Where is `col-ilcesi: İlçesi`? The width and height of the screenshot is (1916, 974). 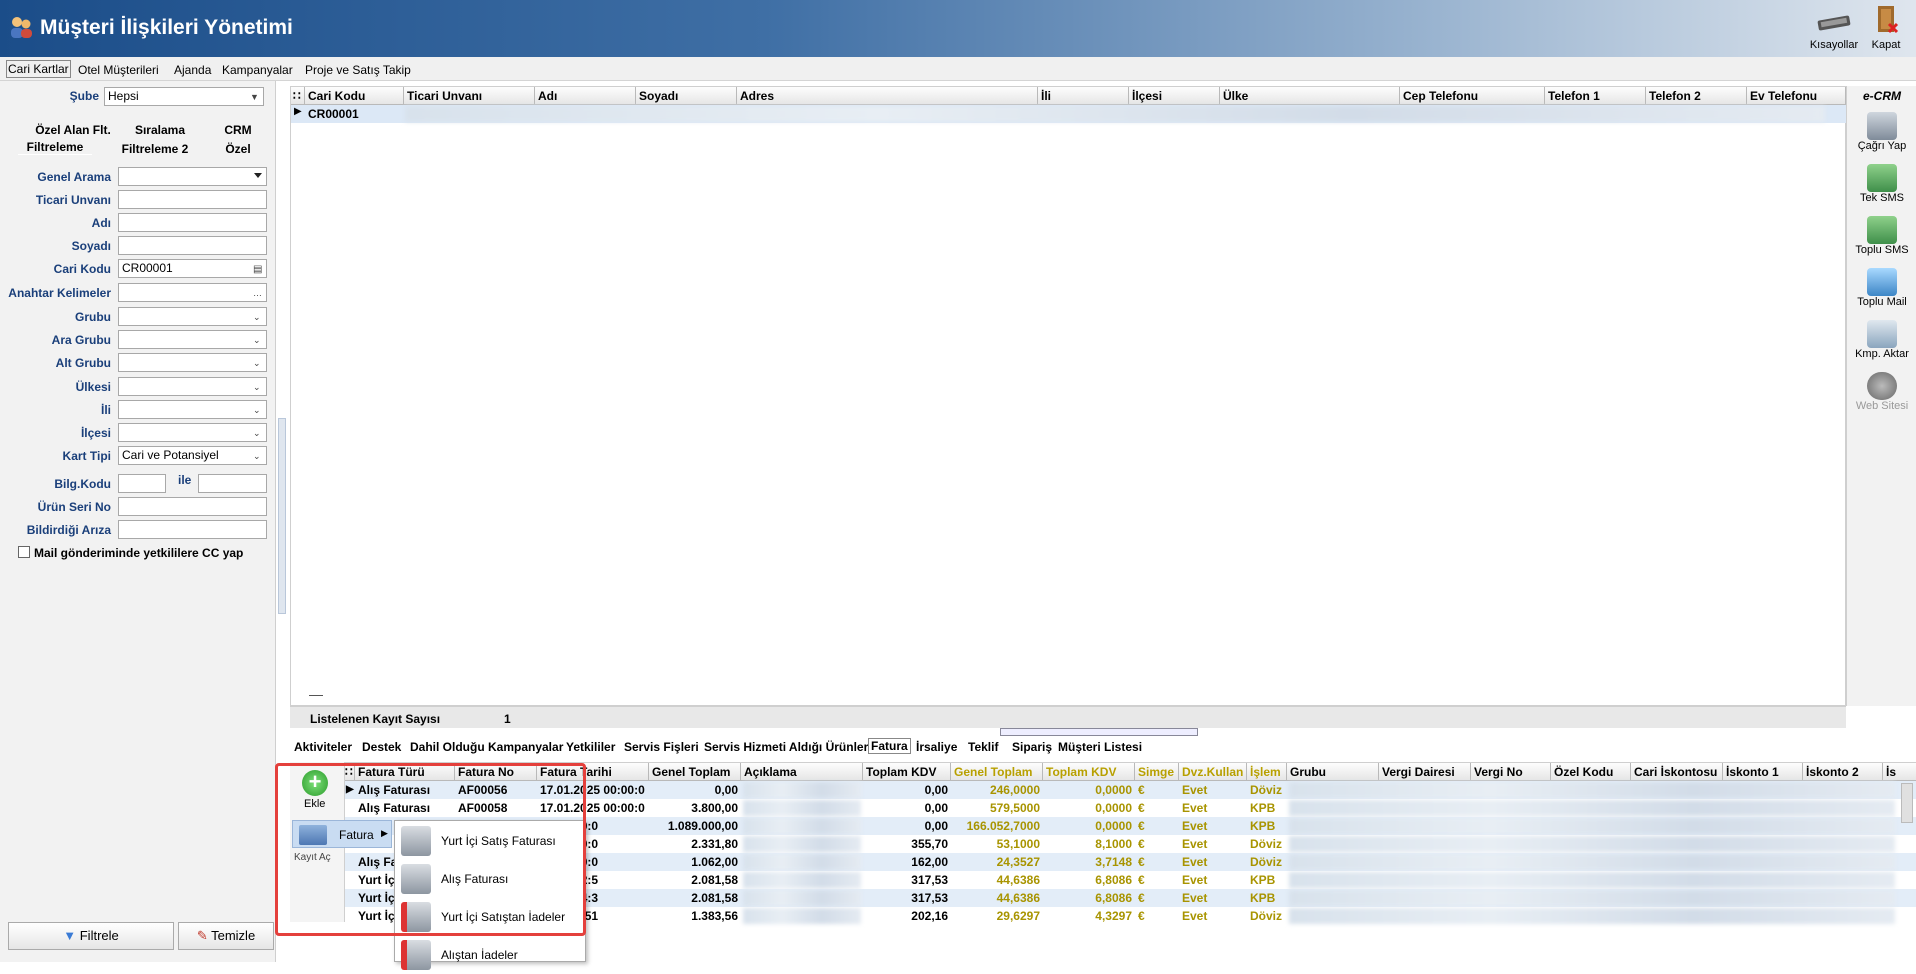
col-ilcesi: İlçesi is located at coordinates (1174, 96).